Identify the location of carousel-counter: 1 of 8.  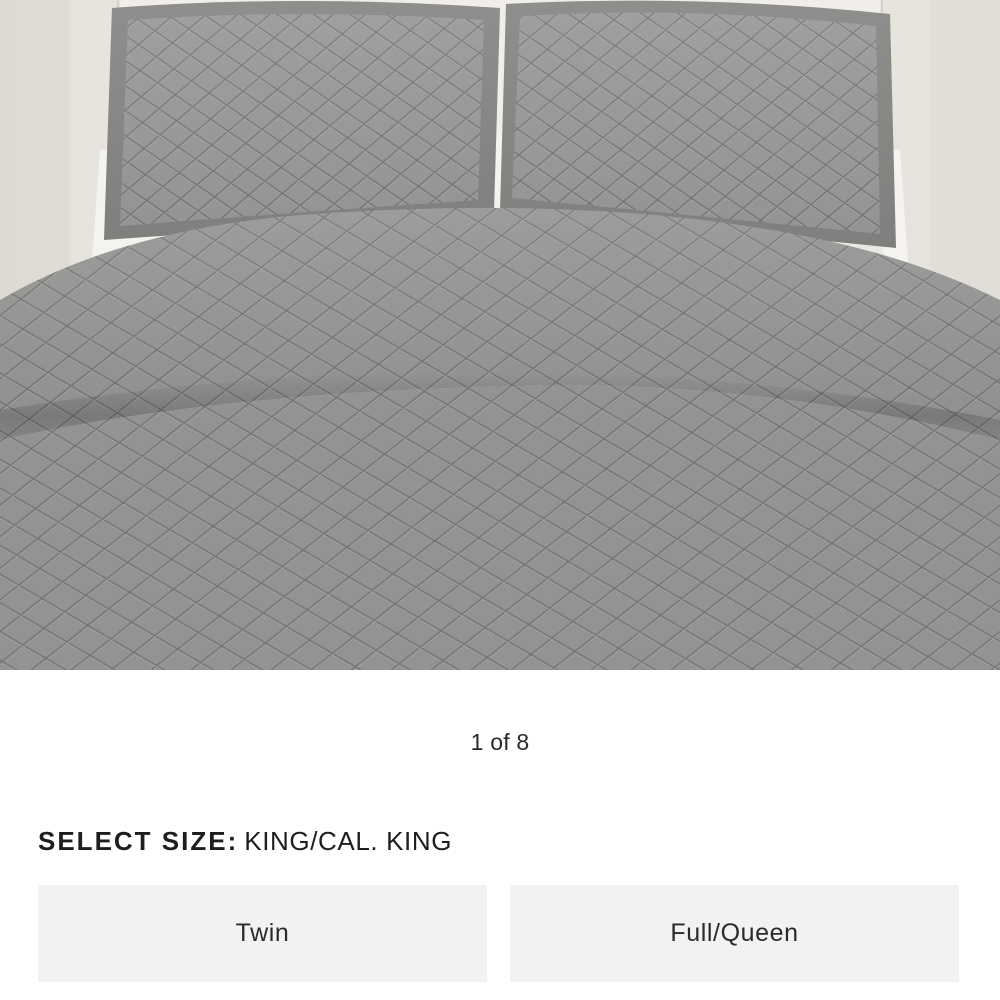
(500, 742).